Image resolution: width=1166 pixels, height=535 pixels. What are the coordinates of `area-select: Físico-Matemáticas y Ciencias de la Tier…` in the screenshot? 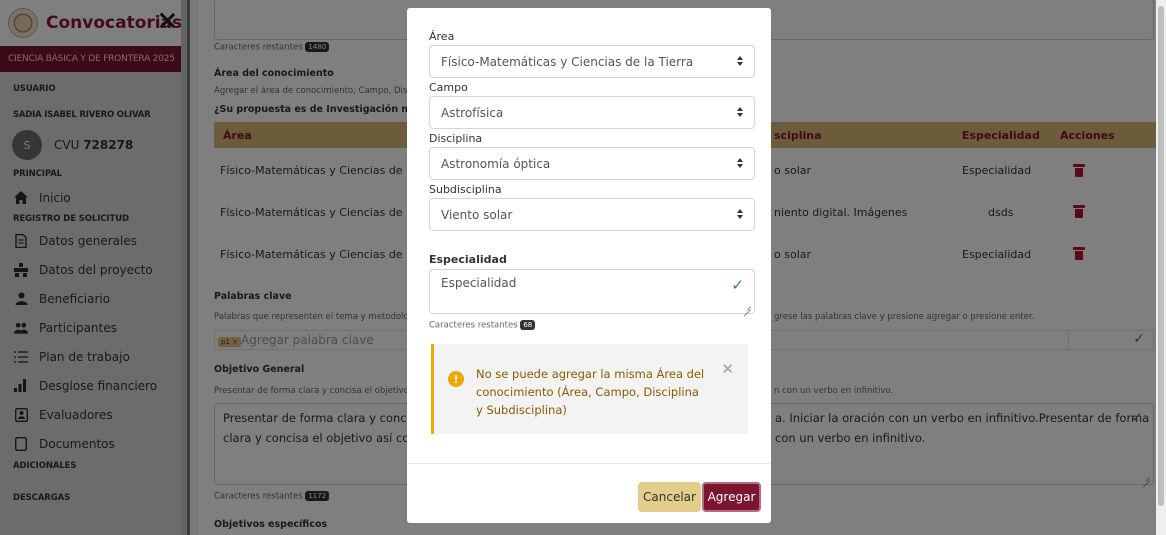 It's located at (592, 61).